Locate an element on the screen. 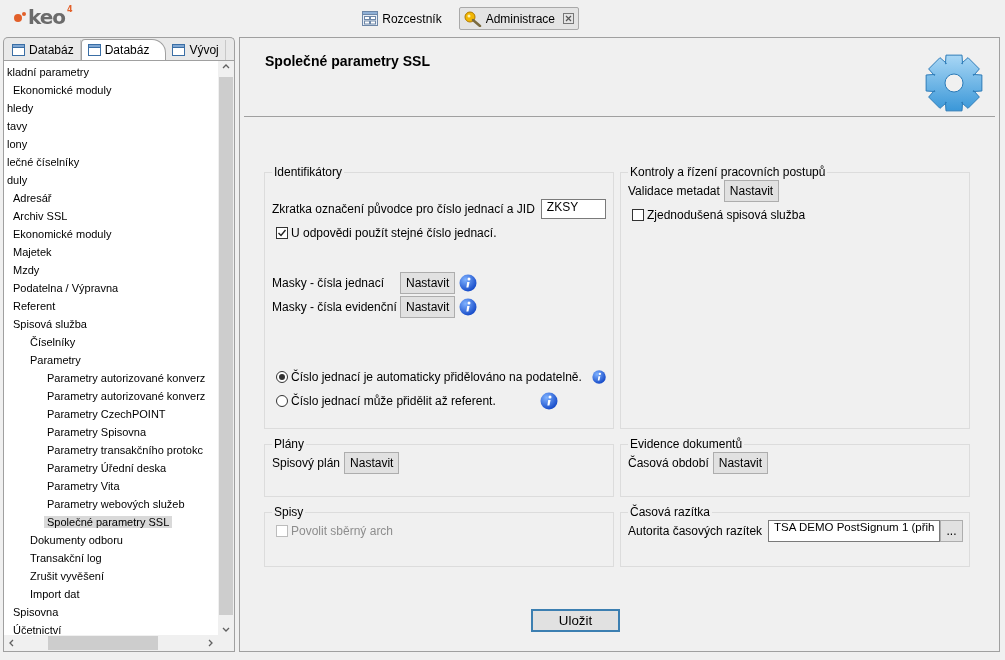  perspective-tab: Administrace is located at coordinates (518, 18).